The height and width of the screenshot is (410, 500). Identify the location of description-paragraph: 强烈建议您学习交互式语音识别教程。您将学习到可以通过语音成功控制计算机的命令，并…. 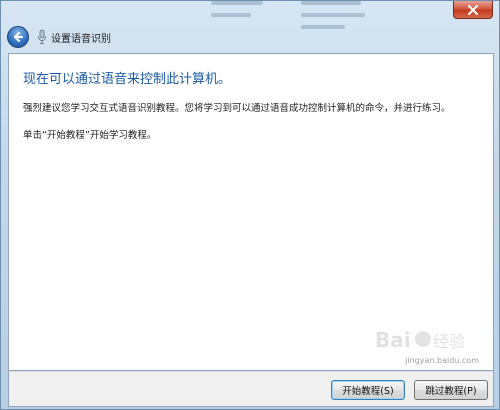
(237, 108).